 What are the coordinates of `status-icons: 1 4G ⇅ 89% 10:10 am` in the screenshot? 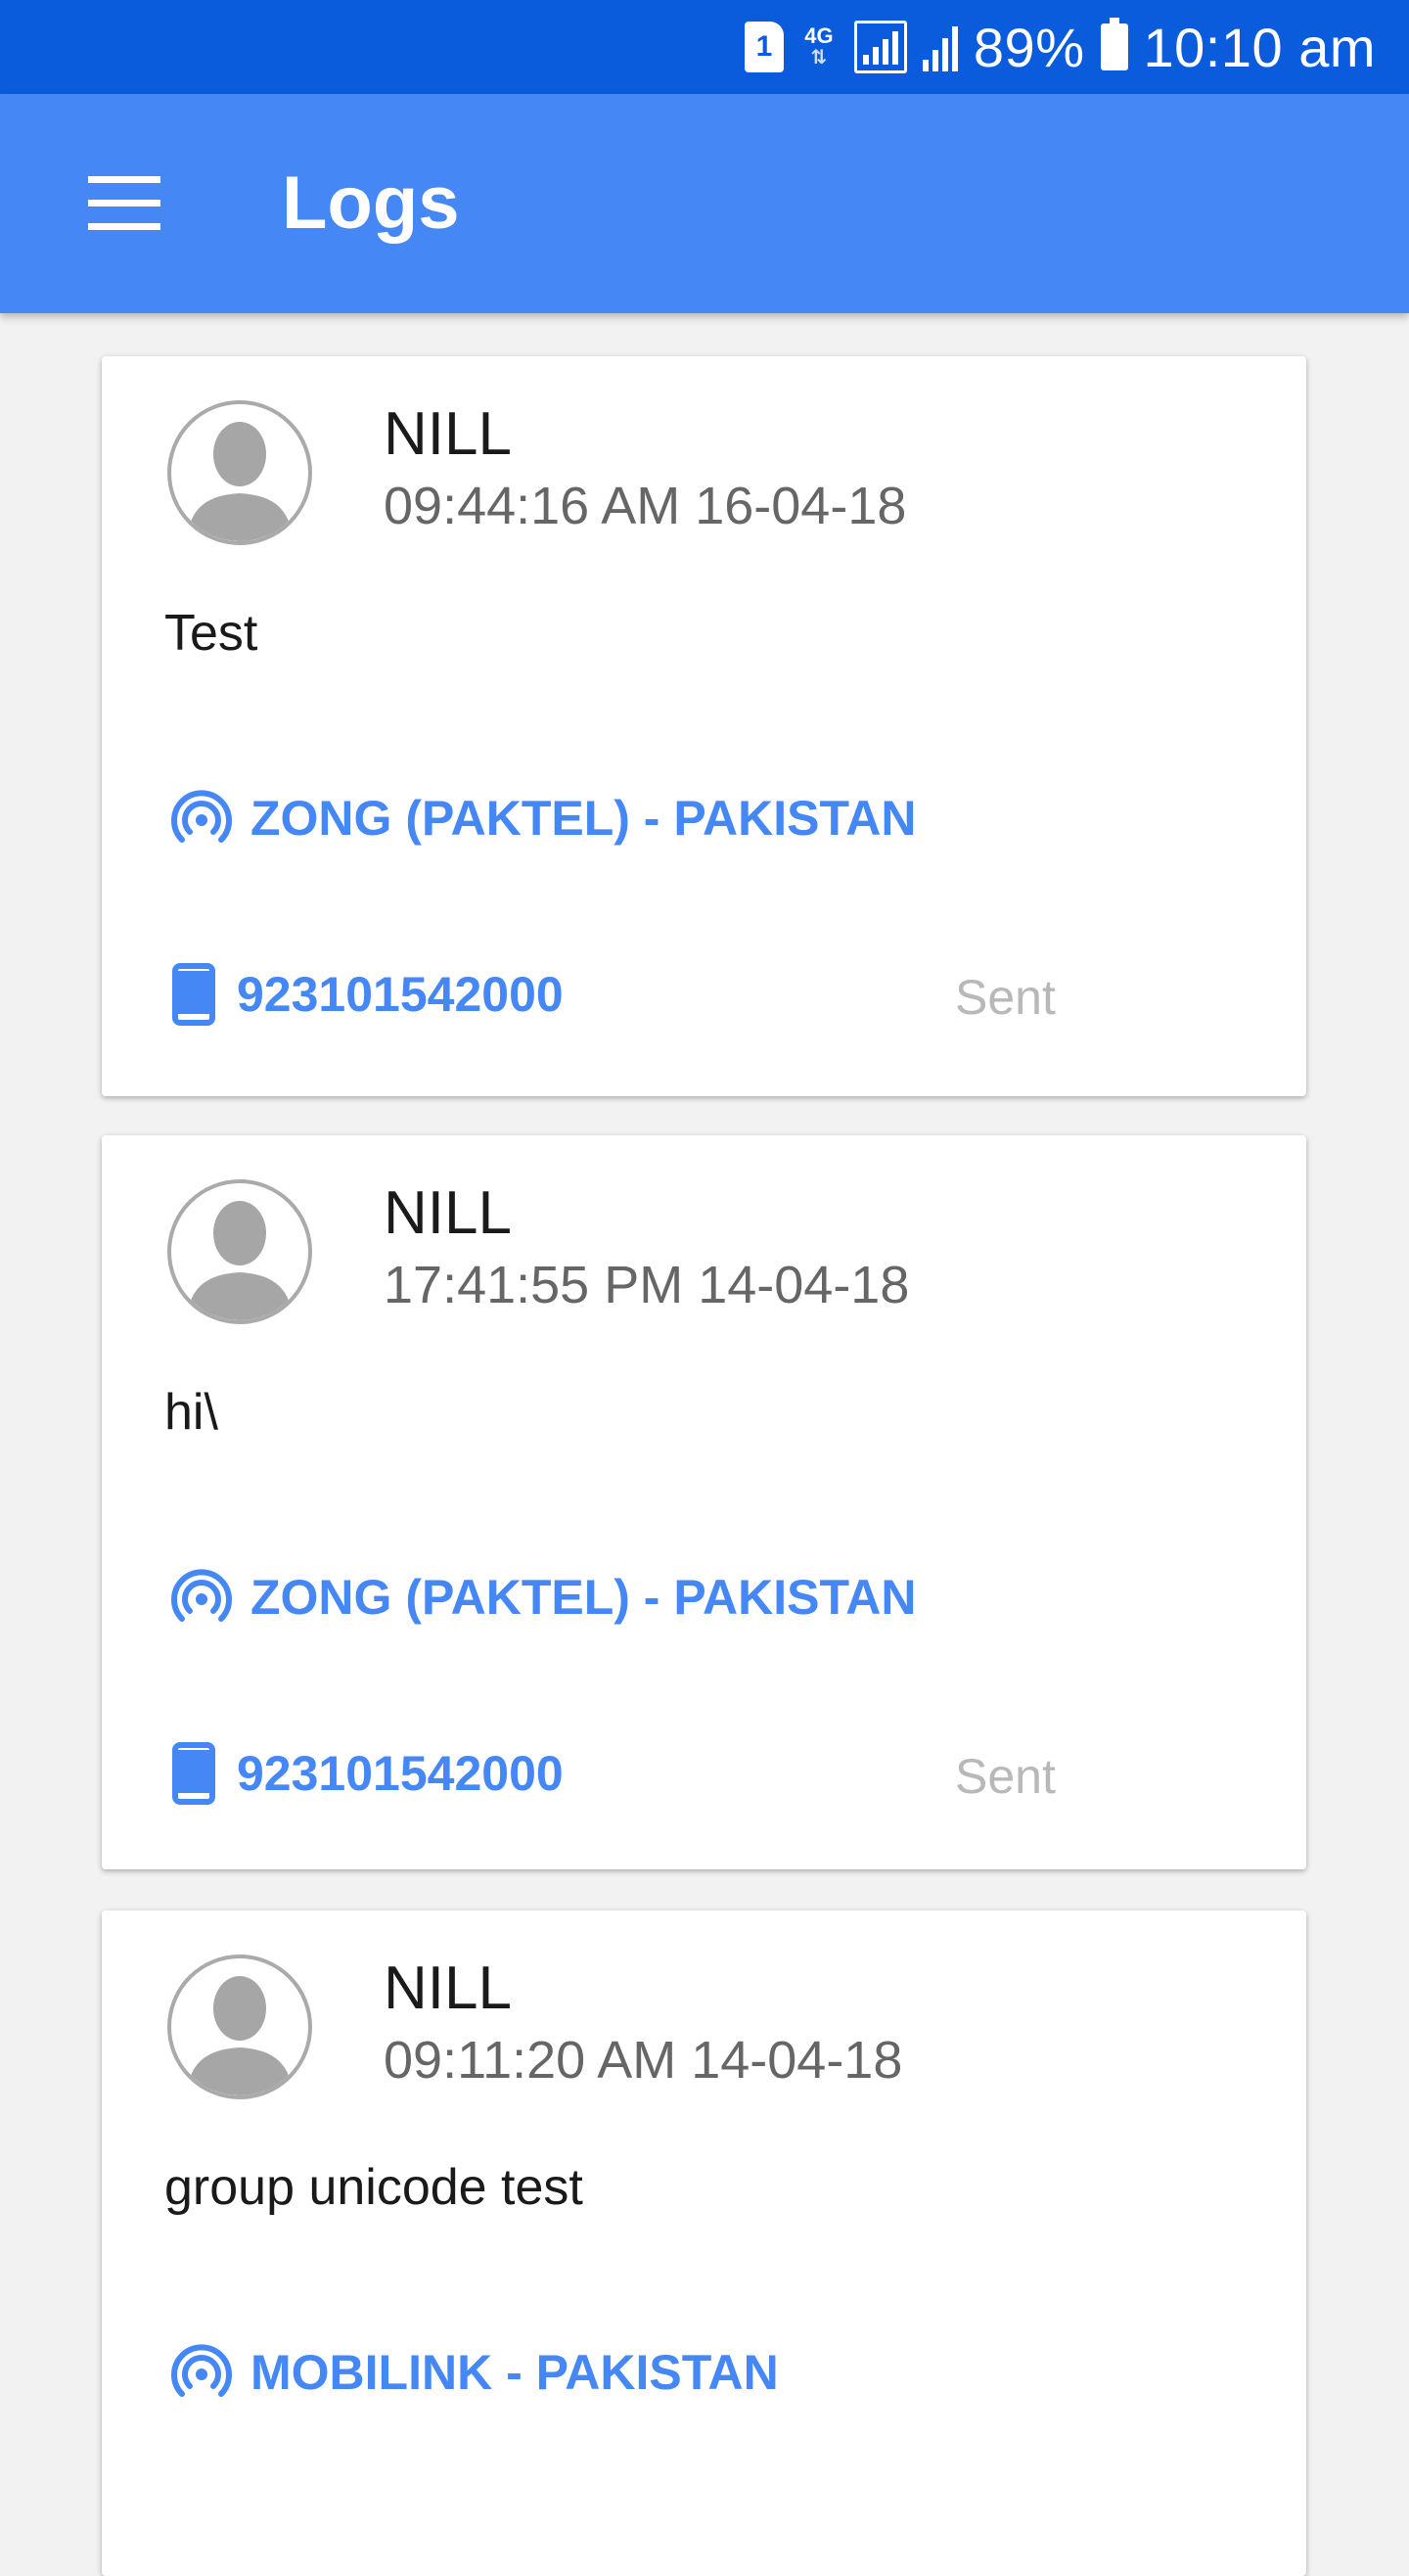 It's located at (1060, 47).